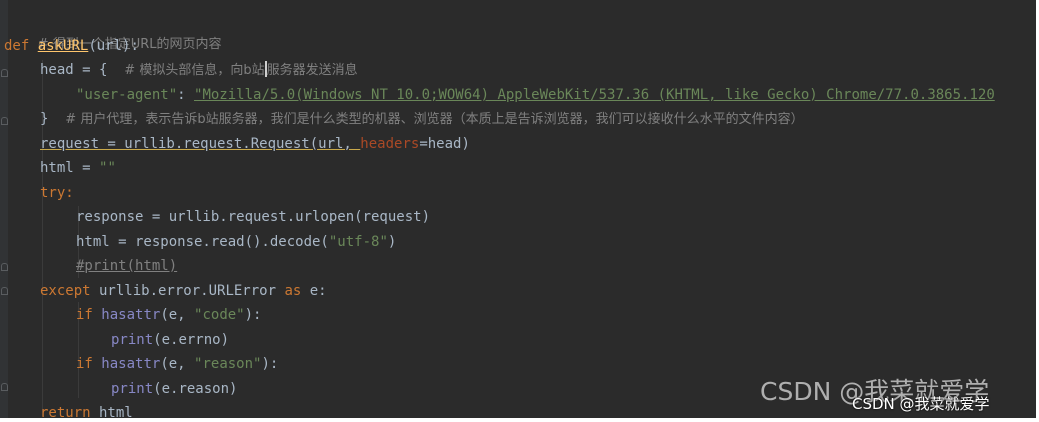 This screenshot has height=422, width=1039. What do you see at coordinates (194, 70) in the screenshot?
I see `code-comment: # 模拟头部信息，向b站` at bounding box center [194, 70].